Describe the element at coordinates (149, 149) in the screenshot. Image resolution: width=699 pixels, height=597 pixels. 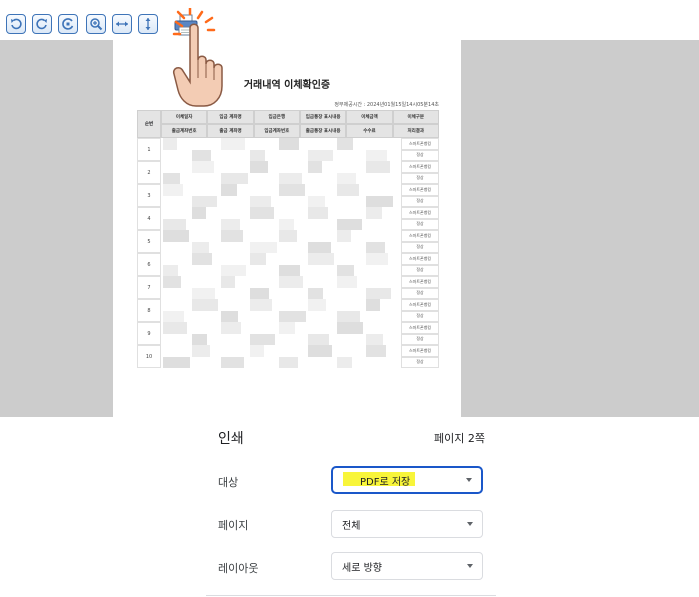
I see `table-row-number: 1` at that location.